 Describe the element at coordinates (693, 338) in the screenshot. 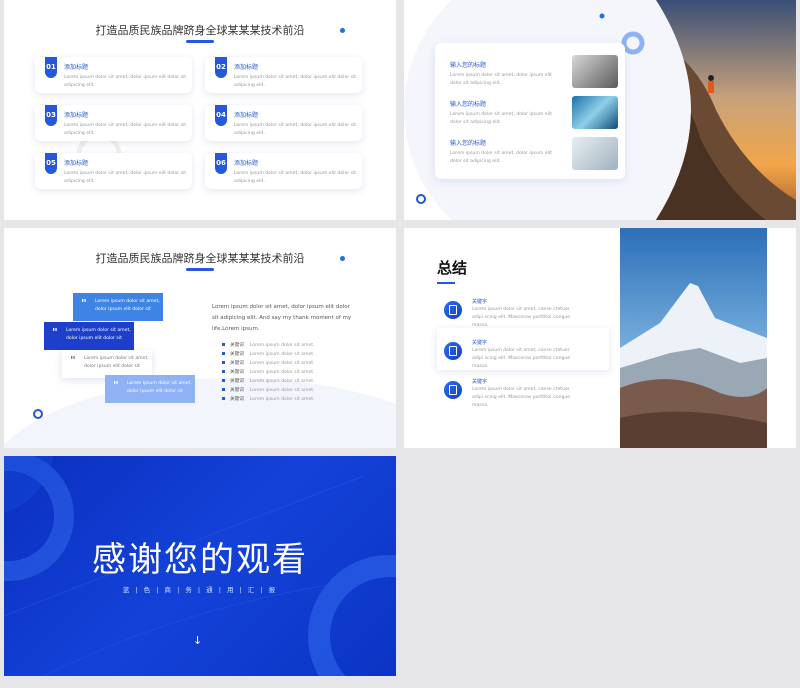

I see `mountain-photo` at that location.